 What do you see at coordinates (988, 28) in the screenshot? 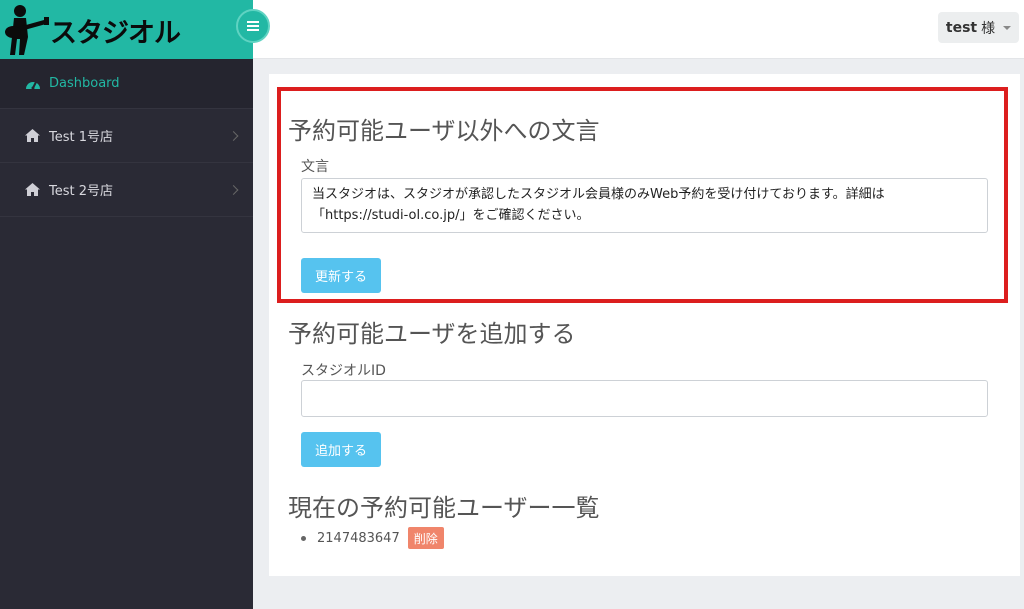
I see `user-honorific: 様` at bounding box center [988, 28].